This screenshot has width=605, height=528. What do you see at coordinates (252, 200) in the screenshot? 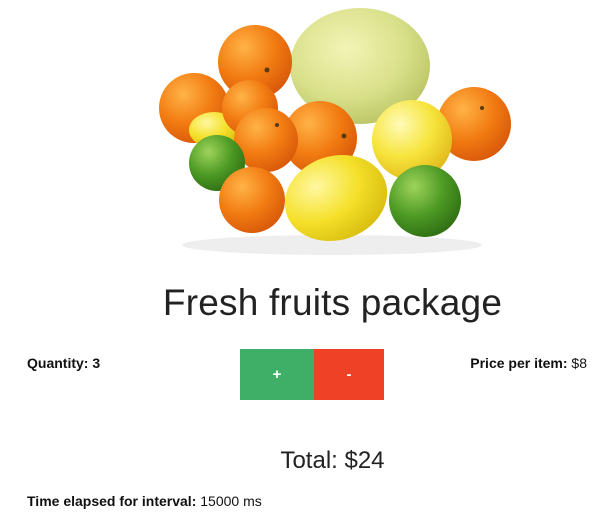
I see `tangerine-fruit` at bounding box center [252, 200].